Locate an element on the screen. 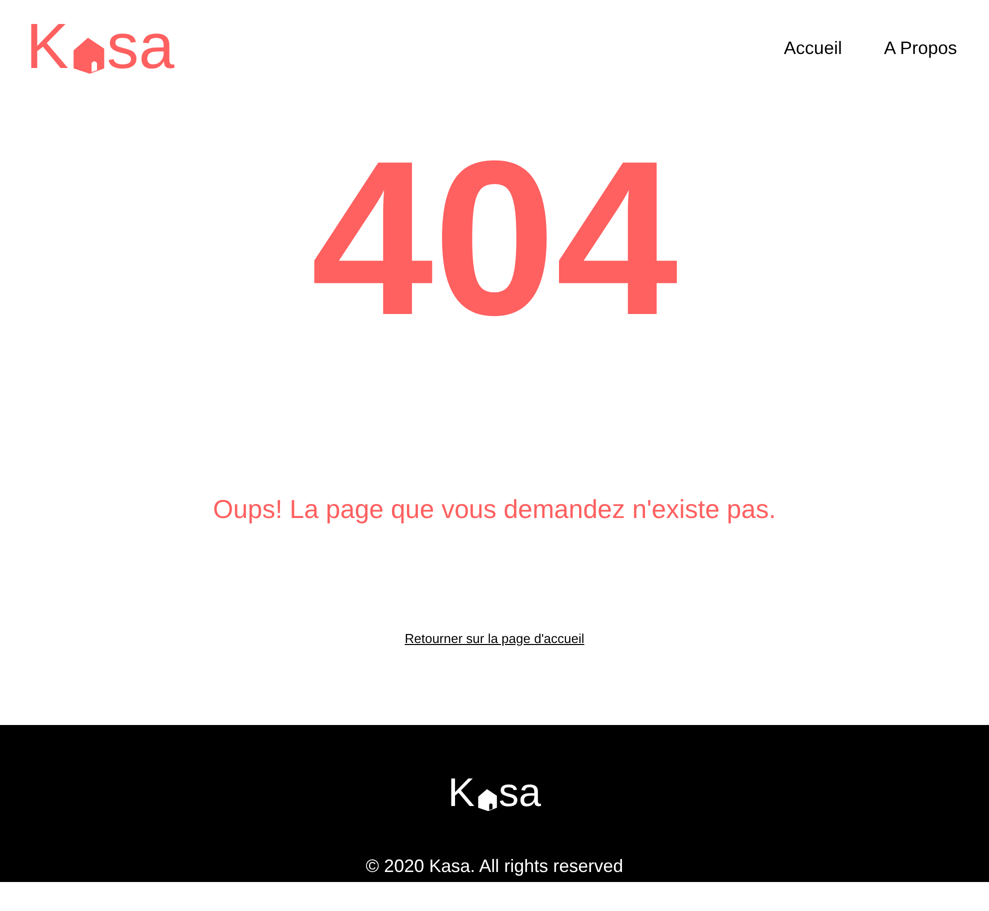 This screenshot has height=911, width=989. error-code: 404 is located at coordinates (494, 238).